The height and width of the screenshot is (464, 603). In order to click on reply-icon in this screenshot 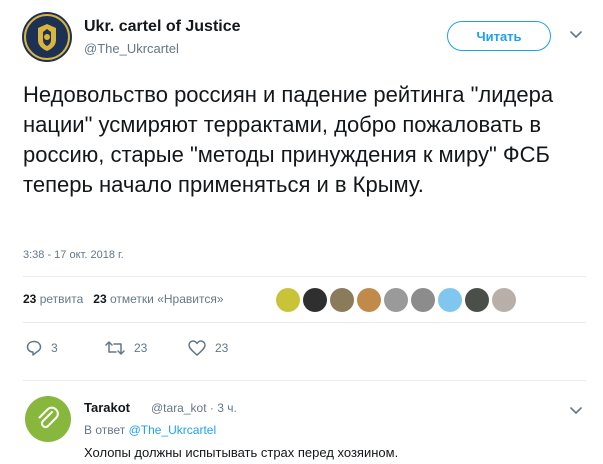, I will do `click(34, 348)`.